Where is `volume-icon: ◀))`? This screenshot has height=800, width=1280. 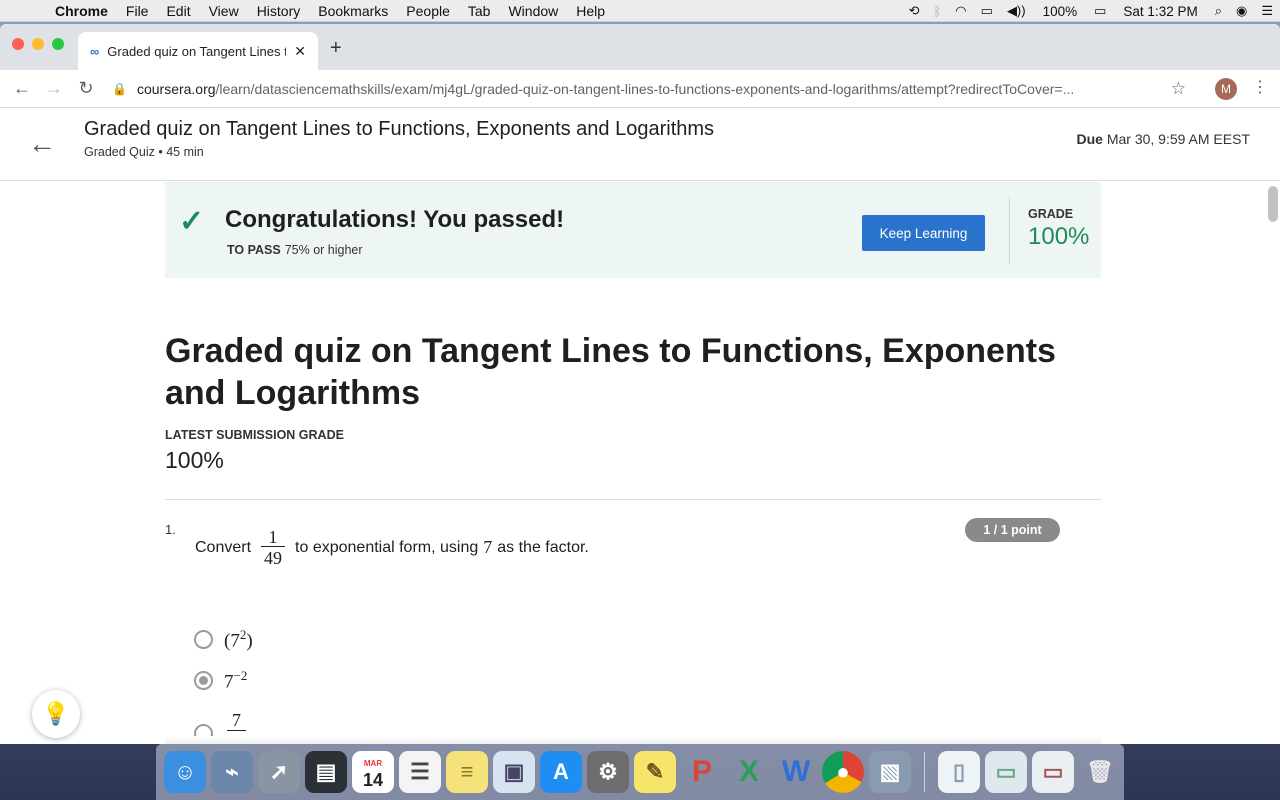
volume-icon: ◀)) is located at coordinates (1016, 11).